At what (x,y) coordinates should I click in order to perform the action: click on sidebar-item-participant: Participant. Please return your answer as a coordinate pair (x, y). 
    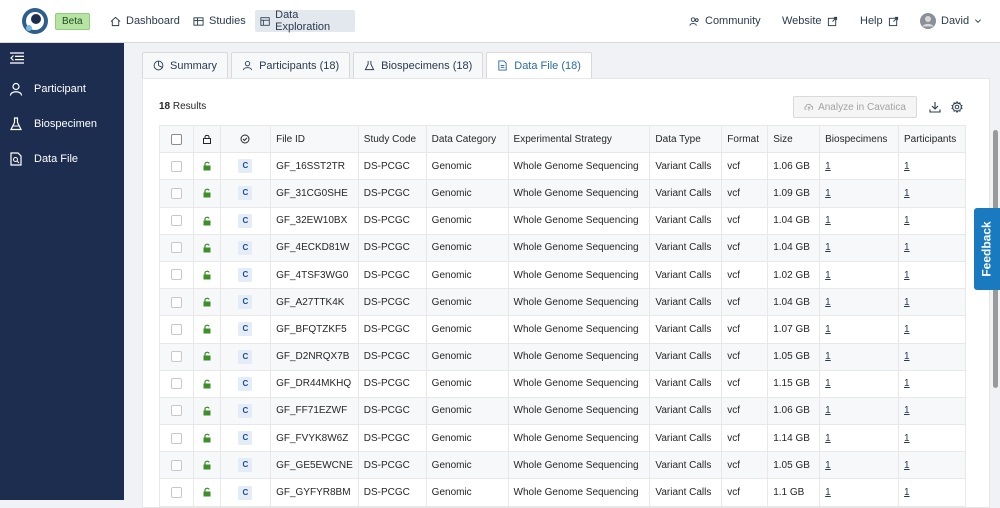
    Looking at the image, I should click on (62, 89).